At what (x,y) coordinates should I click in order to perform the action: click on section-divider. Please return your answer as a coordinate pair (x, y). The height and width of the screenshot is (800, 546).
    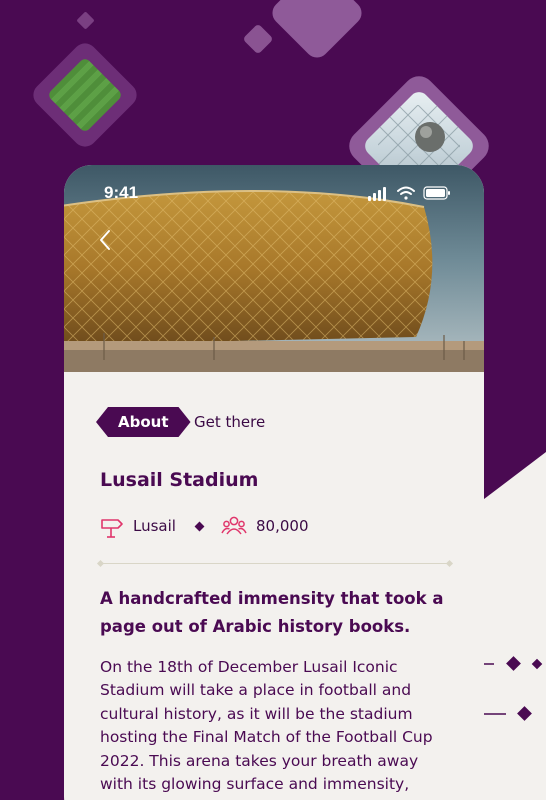
    Looking at the image, I should click on (275, 563).